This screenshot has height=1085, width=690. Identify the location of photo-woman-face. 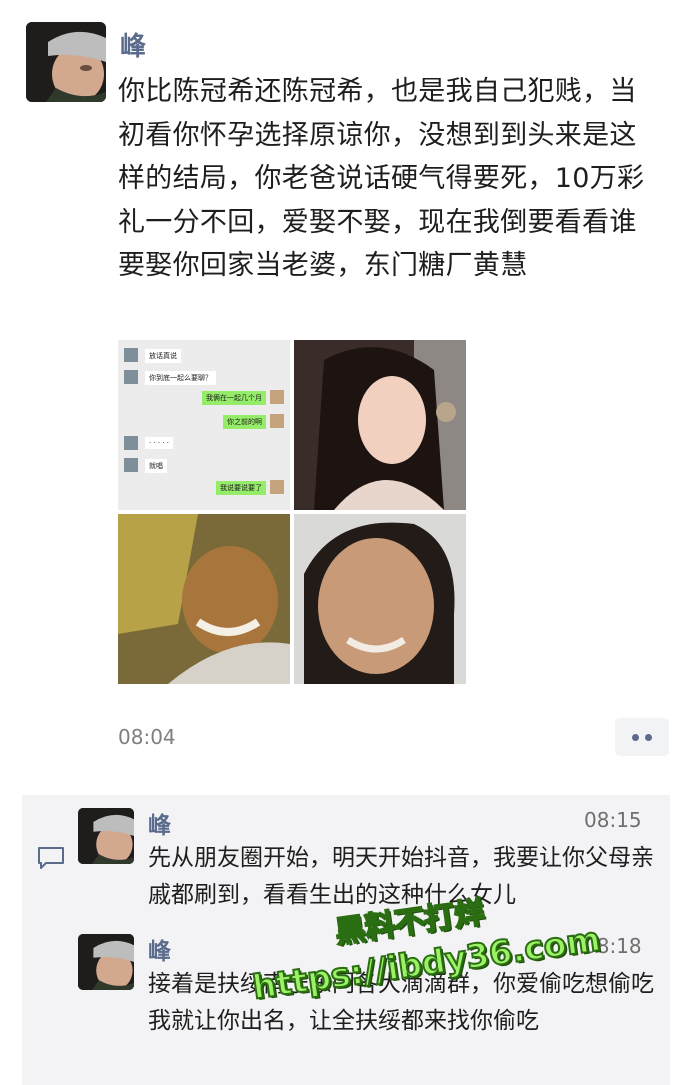
(380, 599).